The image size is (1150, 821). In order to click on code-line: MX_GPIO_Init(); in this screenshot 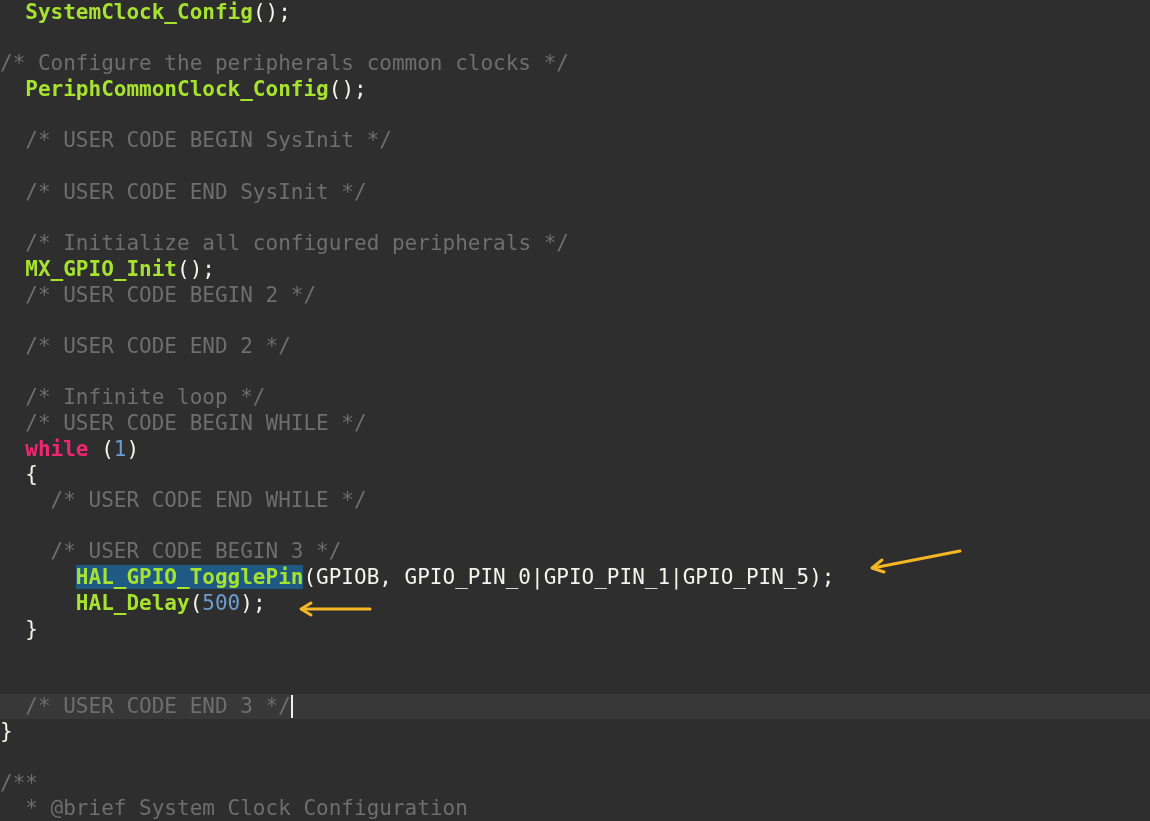, I will do `click(119, 269)`.